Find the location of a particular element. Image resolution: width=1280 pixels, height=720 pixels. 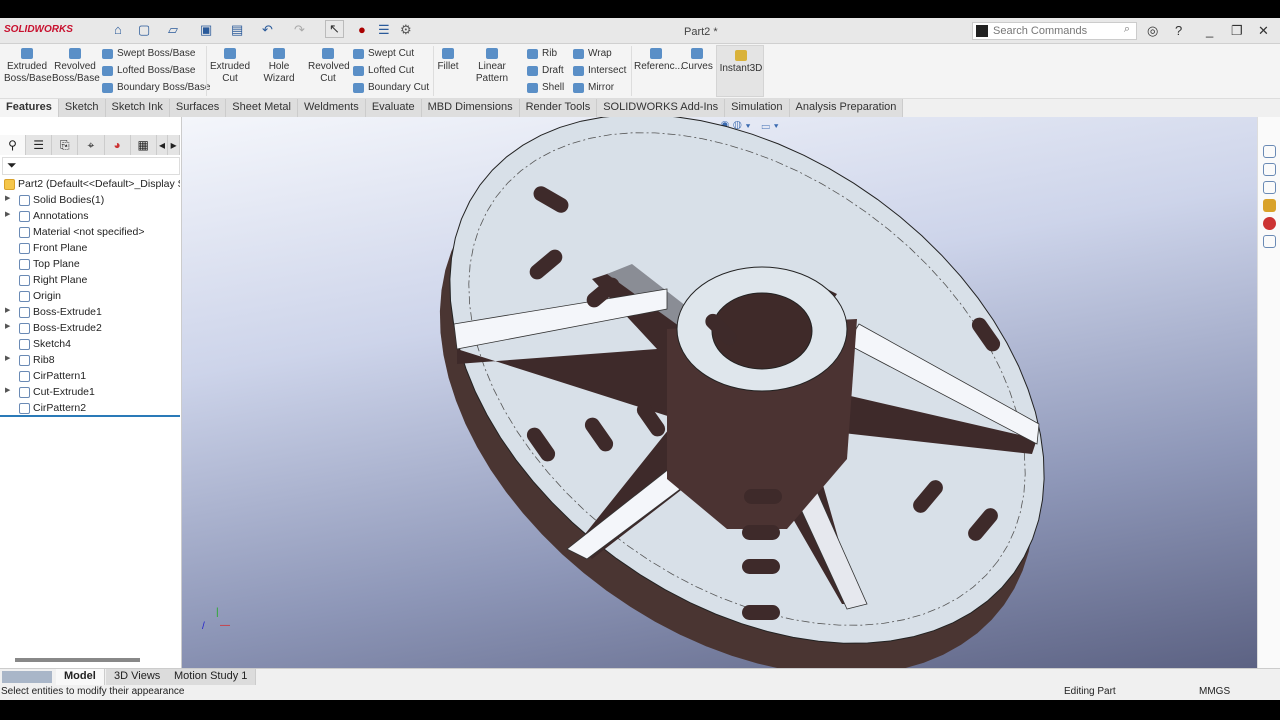

swept-cut-button: Swept Cut is located at coordinates (383, 53).